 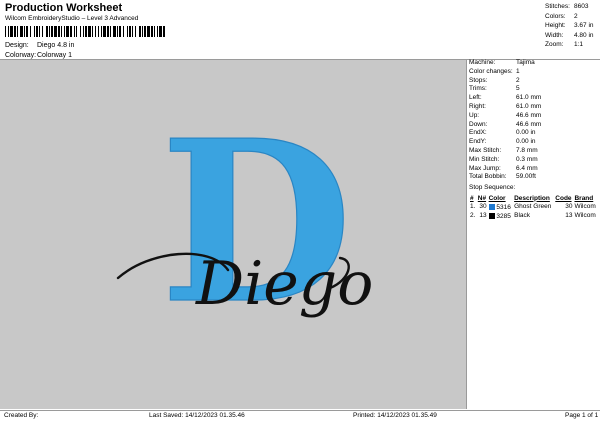 I want to click on color-code: 5316, so click(x=503, y=207).